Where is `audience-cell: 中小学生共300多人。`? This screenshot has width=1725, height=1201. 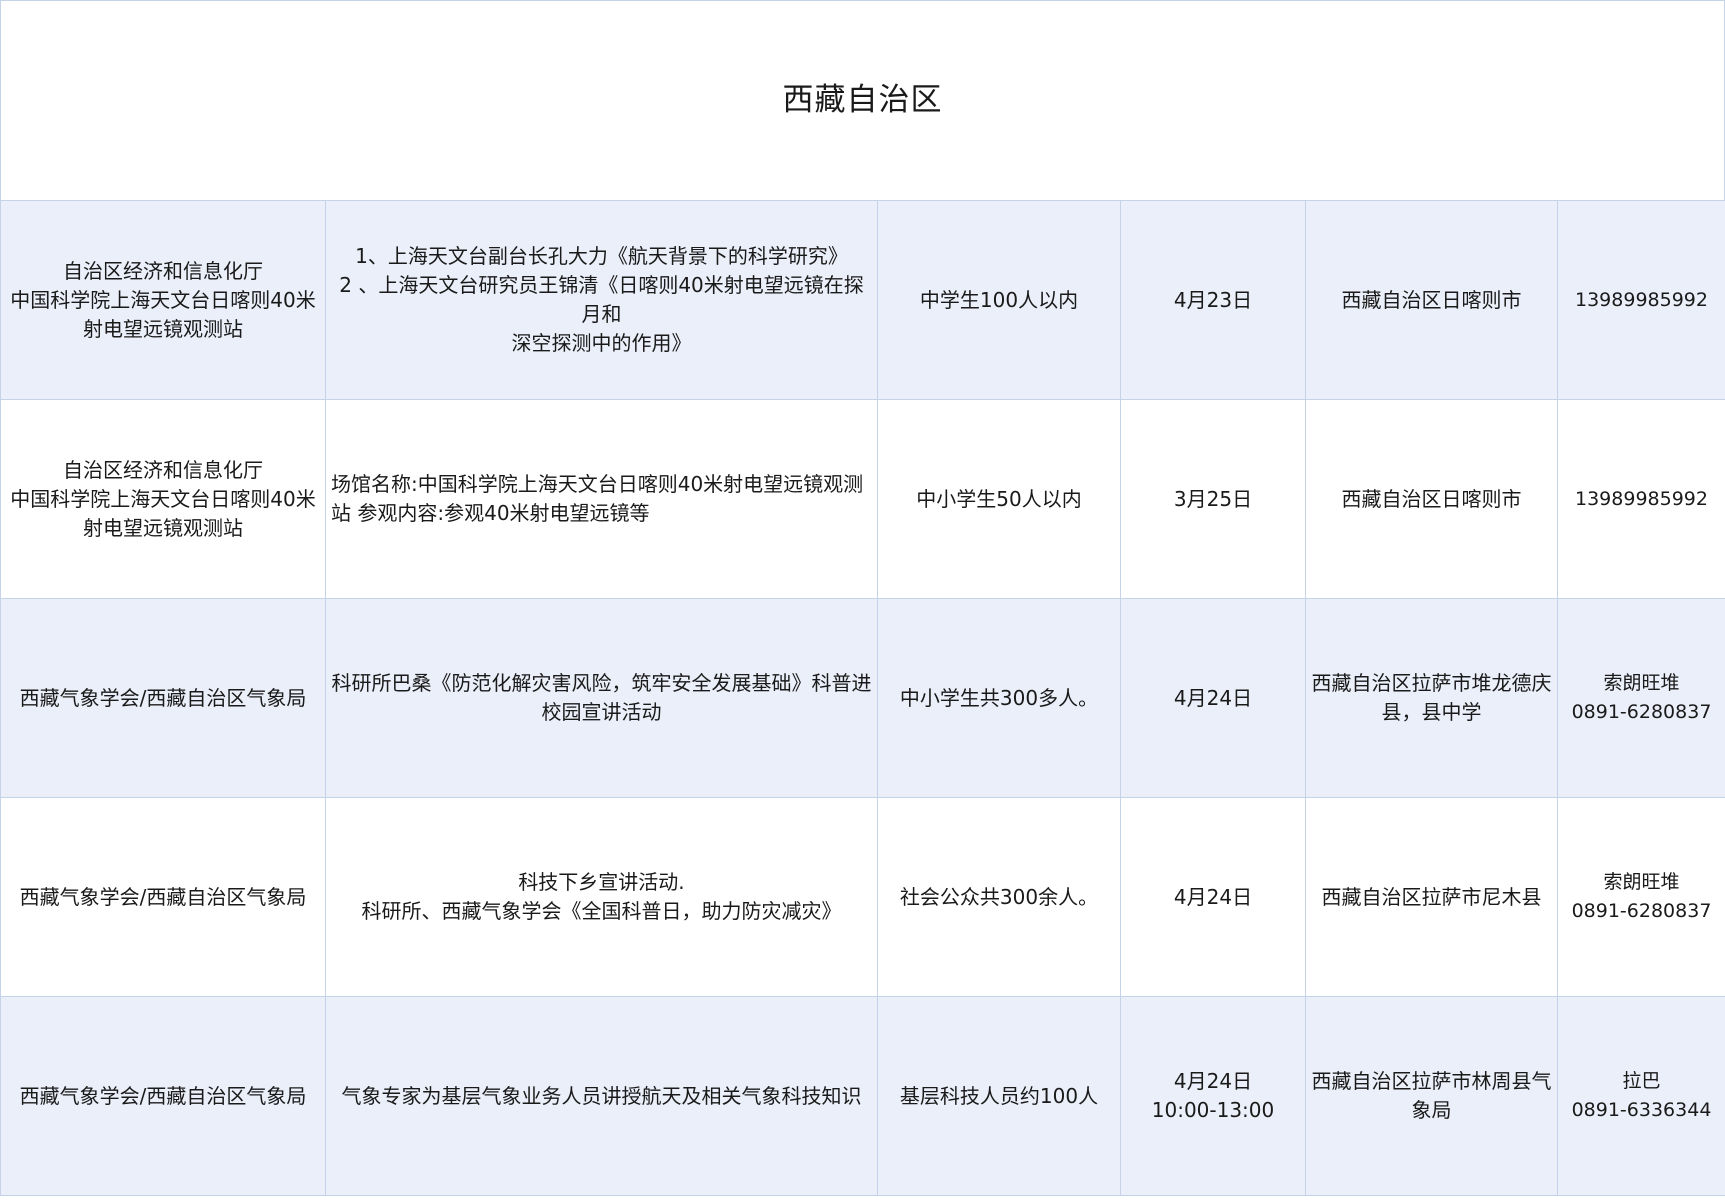 audience-cell: 中小学生共300多人。 is located at coordinates (999, 698).